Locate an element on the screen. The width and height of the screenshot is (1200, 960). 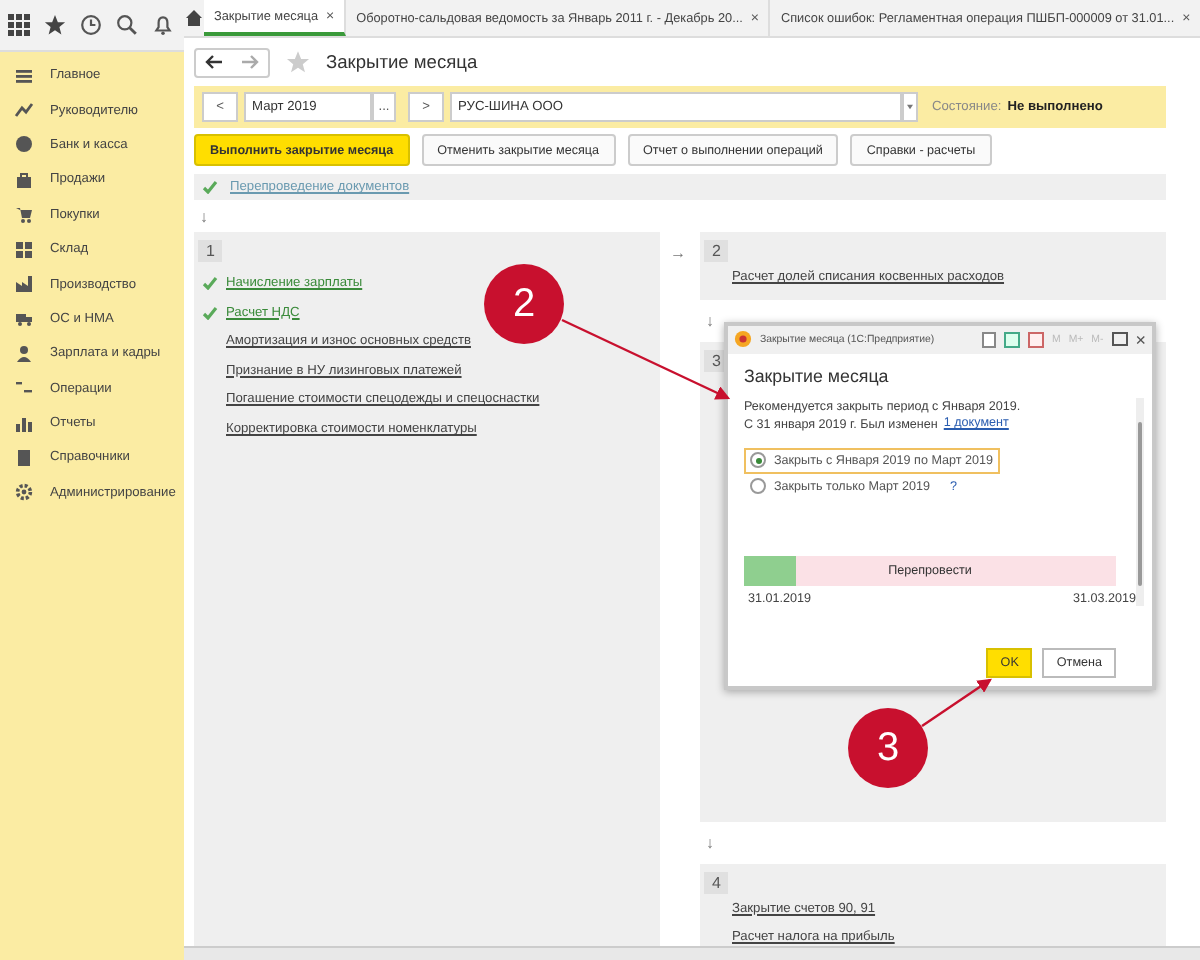
navigation-buttons is located at coordinates (232, 62).